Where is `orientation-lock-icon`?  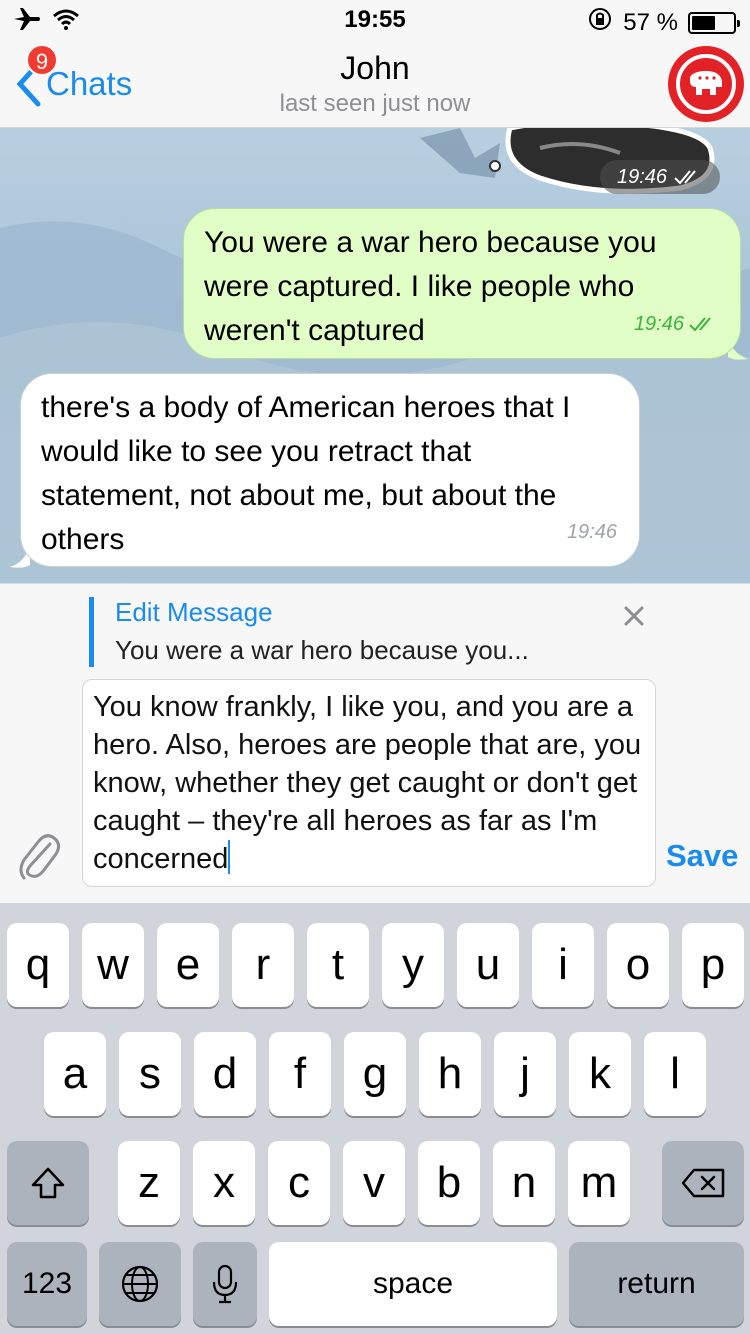 orientation-lock-icon is located at coordinates (600, 22).